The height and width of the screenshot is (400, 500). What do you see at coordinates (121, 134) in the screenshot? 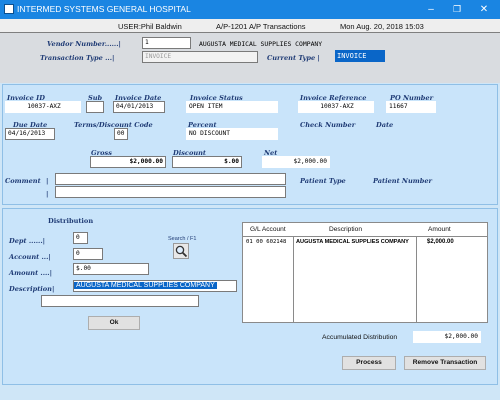
I see `terms-field: 00` at bounding box center [121, 134].